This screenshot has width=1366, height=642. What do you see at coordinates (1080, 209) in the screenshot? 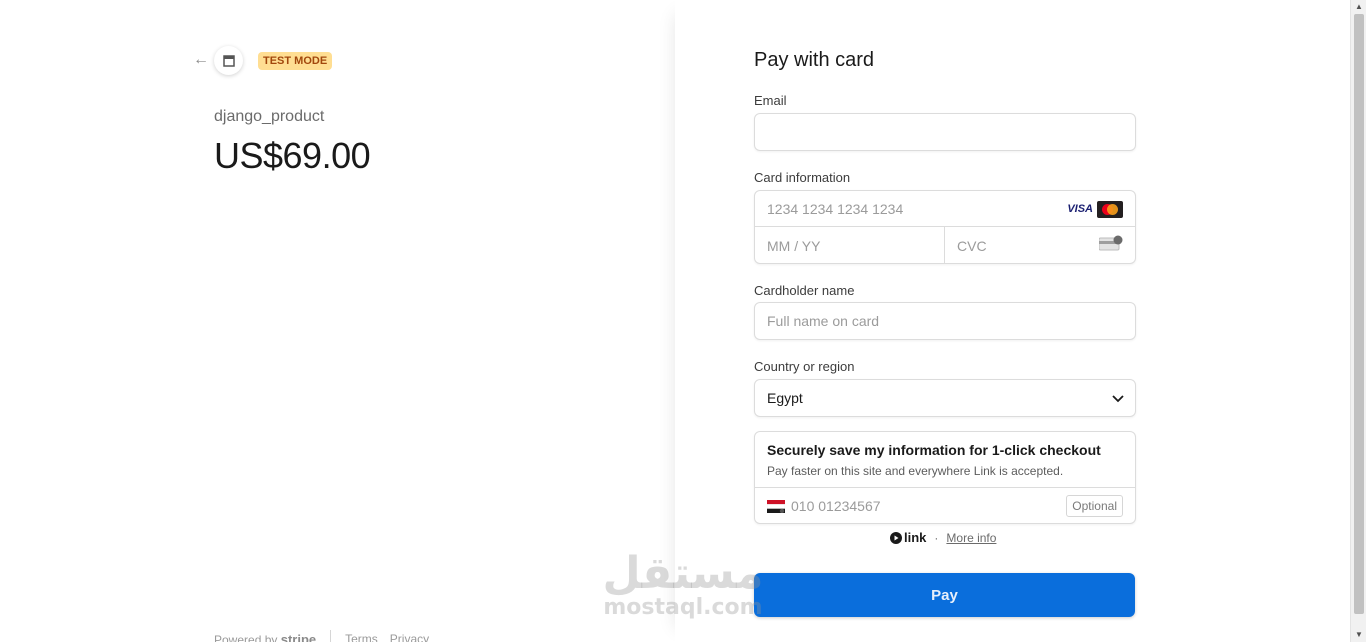
I see `visa-icon: VISA` at bounding box center [1080, 209].